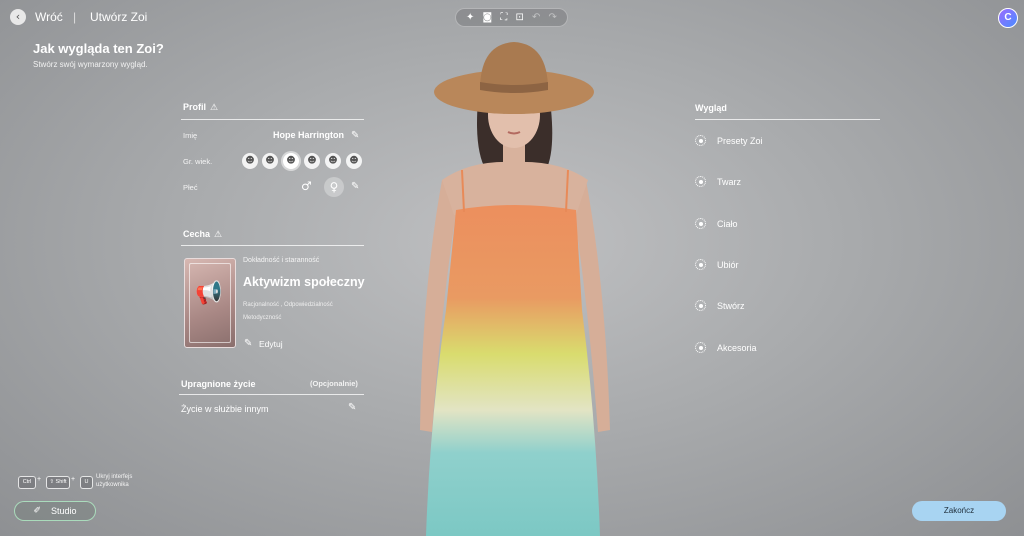  I want to click on camera-toolbar: ✦ ◙ ⛶ ⊡ ↶ ↷, so click(511, 17).